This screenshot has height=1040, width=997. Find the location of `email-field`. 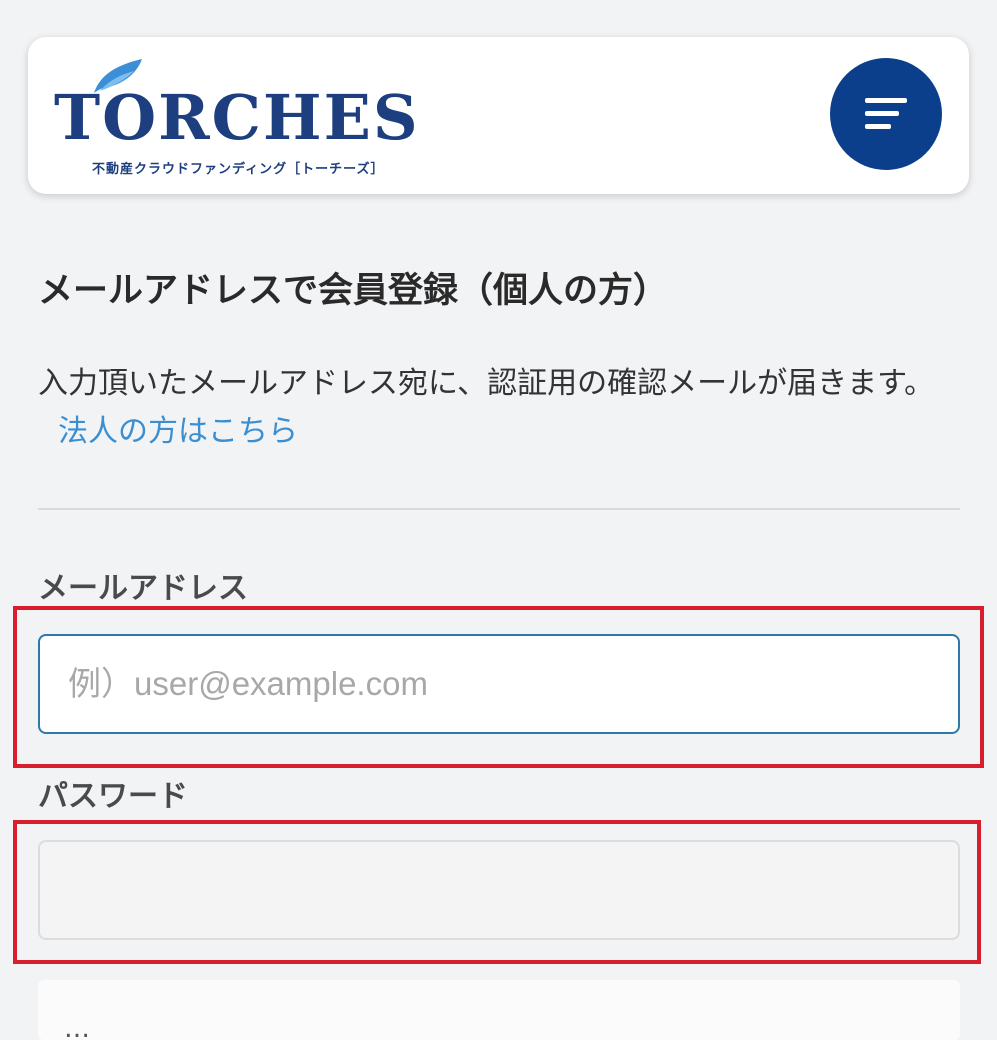

email-field is located at coordinates (499, 684).